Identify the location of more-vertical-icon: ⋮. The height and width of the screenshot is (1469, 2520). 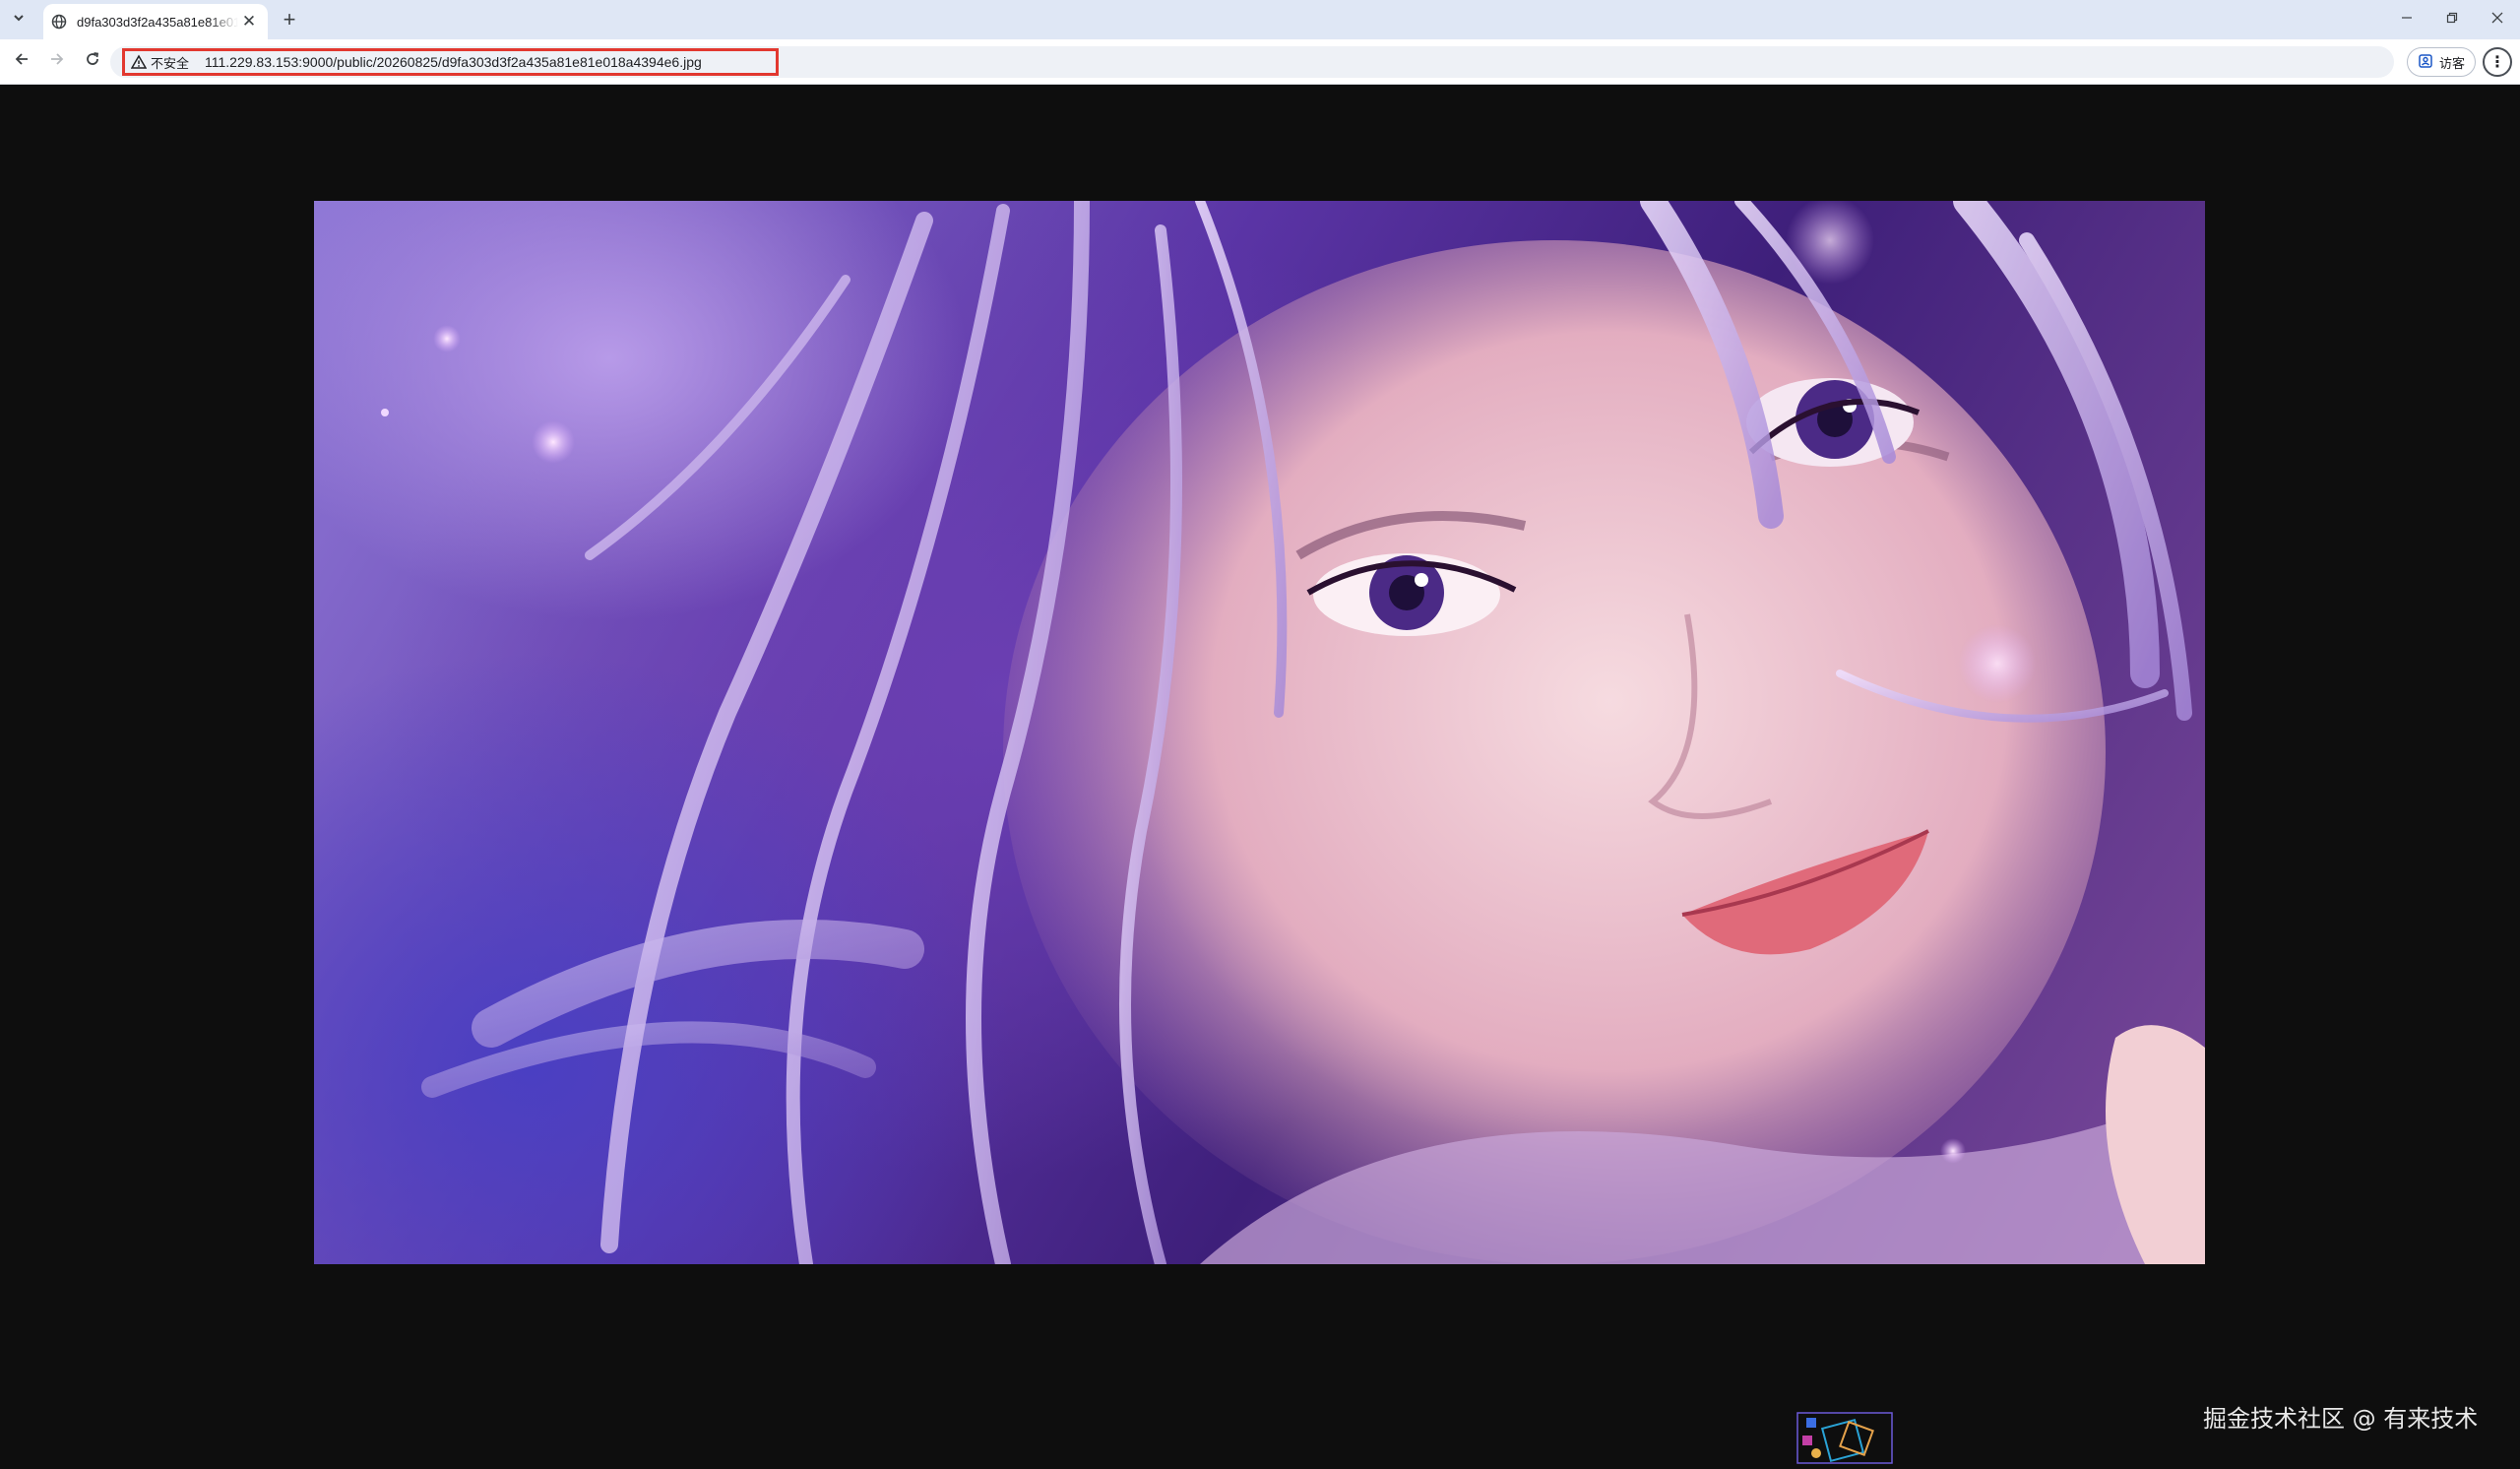
(2497, 63).